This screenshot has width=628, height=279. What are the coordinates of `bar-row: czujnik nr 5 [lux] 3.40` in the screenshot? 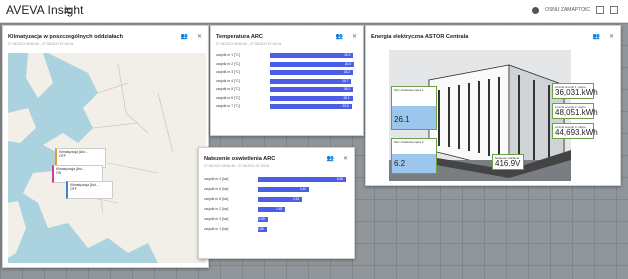 It's located at (276, 190).